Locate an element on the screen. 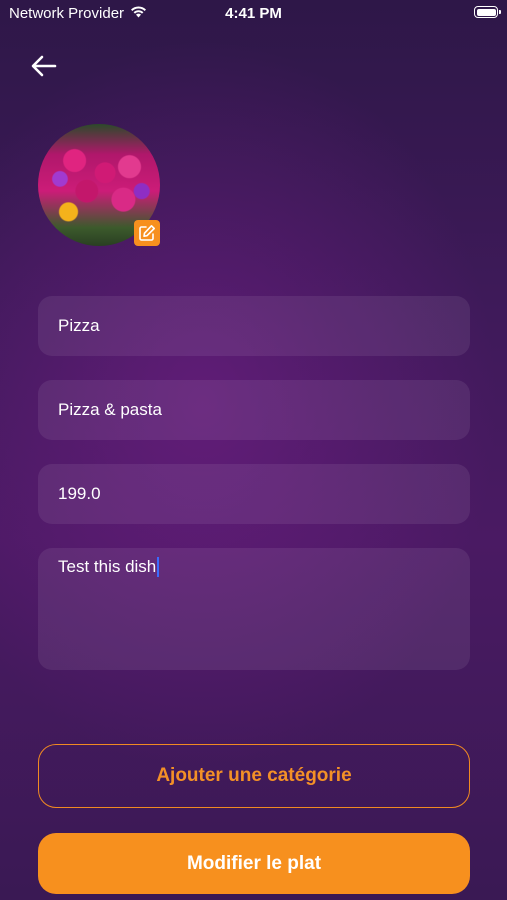  status-bar: Network Provider 4:41 PM is located at coordinates (253, 14).